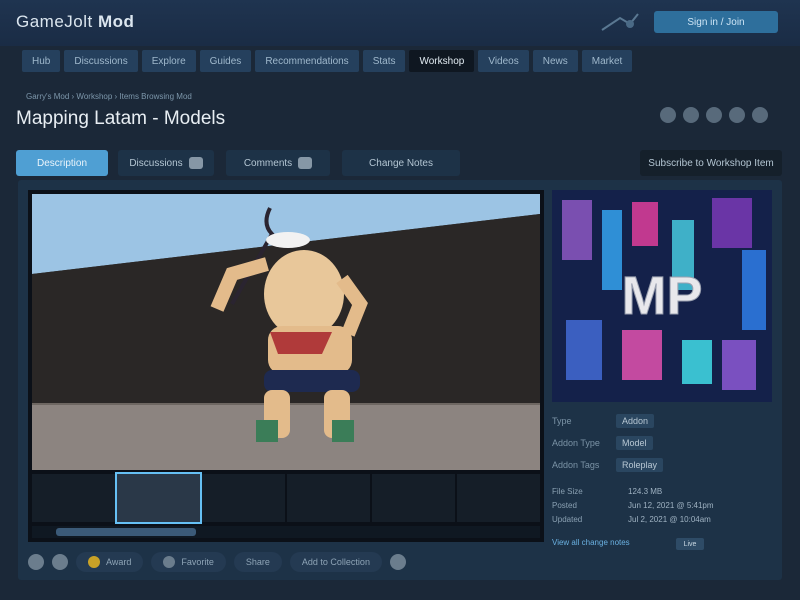 The width and height of the screenshot is (800, 600). I want to click on tab-label: Change Notes, so click(401, 163).